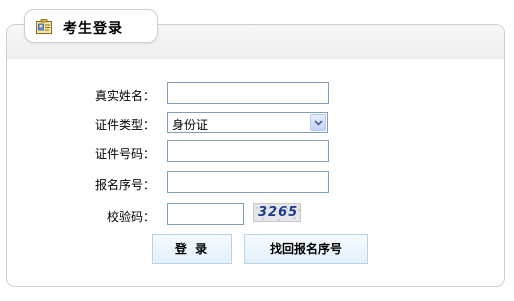 Image resolution: width=514 pixels, height=301 pixels. I want to click on login-tab: 考生登录, so click(91, 26).